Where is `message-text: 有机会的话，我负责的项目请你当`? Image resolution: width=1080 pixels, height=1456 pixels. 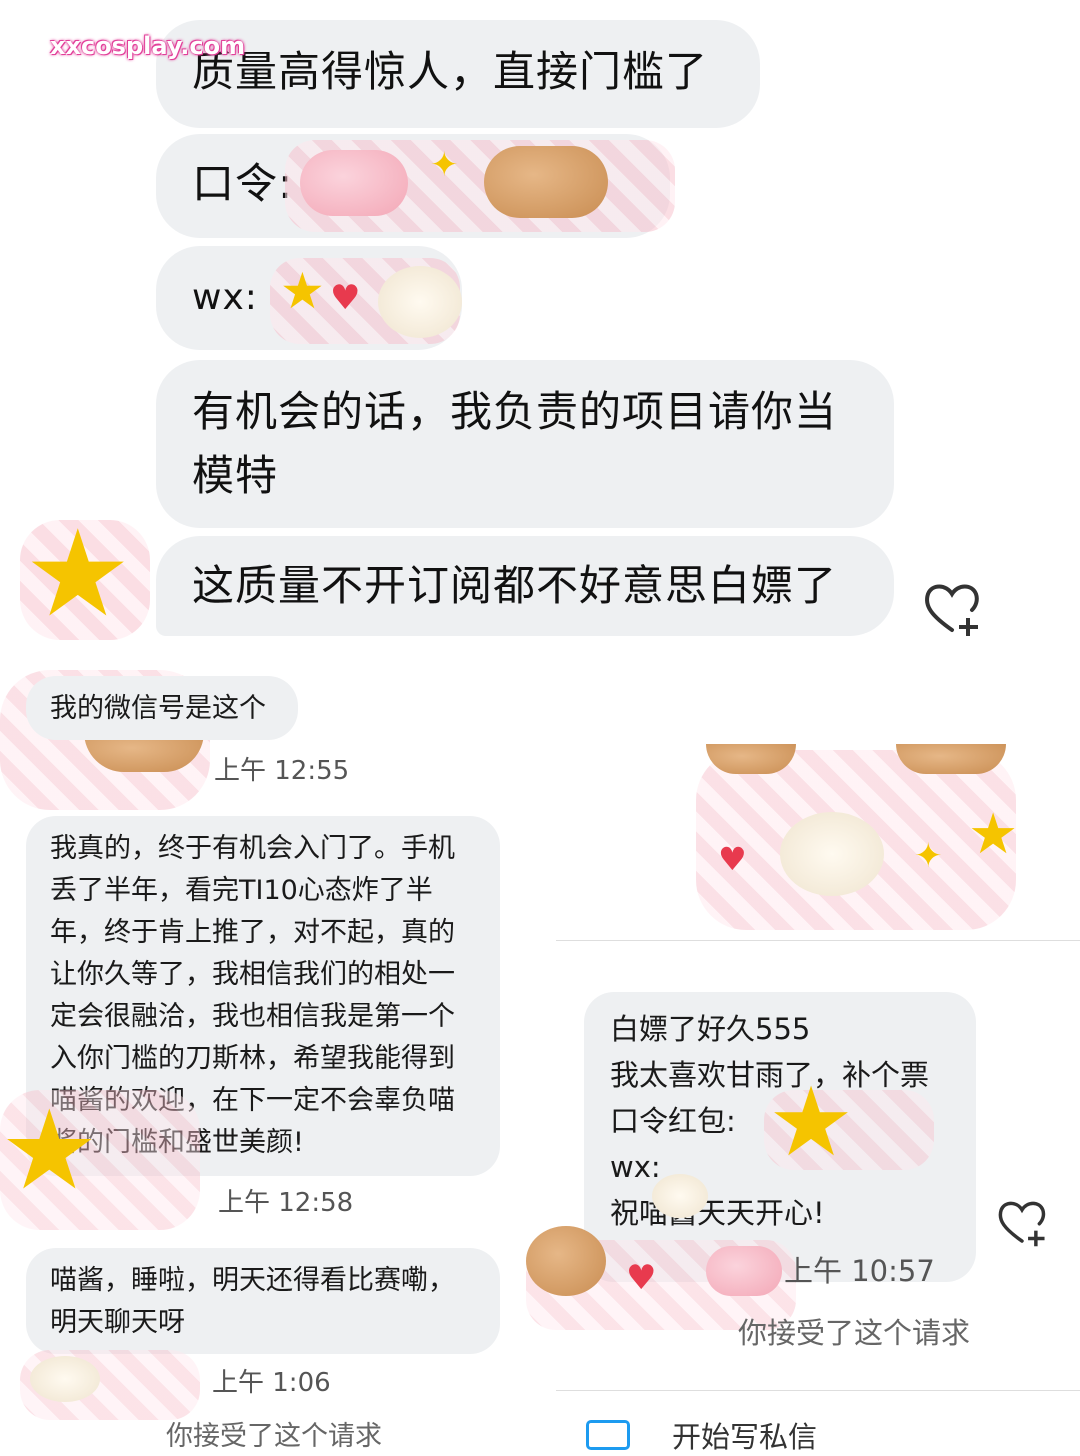
message-text: 有机会的话，我负责的项目请你当 is located at coordinates (515, 411).